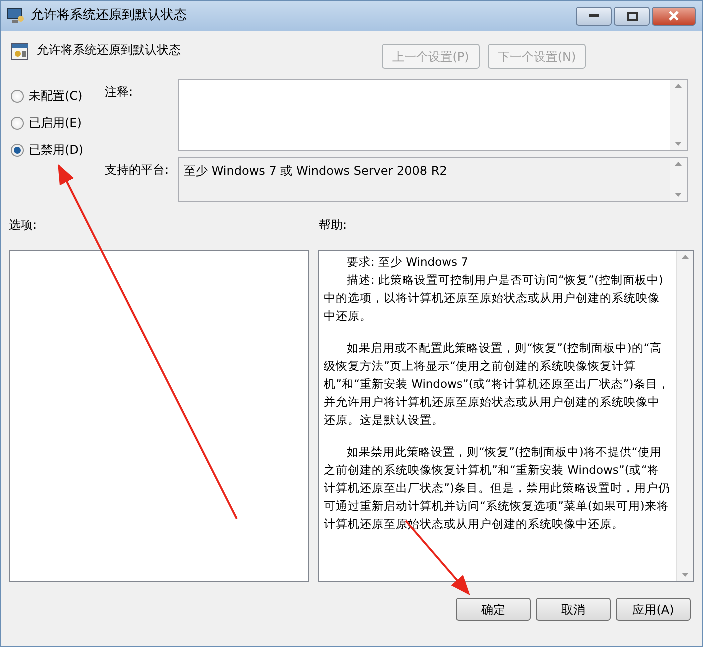 This screenshot has width=703, height=647. What do you see at coordinates (109, 50) in the screenshot?
I see `setting-title: 允许将系统还原到默认状态` at bounding box center [109, 50].